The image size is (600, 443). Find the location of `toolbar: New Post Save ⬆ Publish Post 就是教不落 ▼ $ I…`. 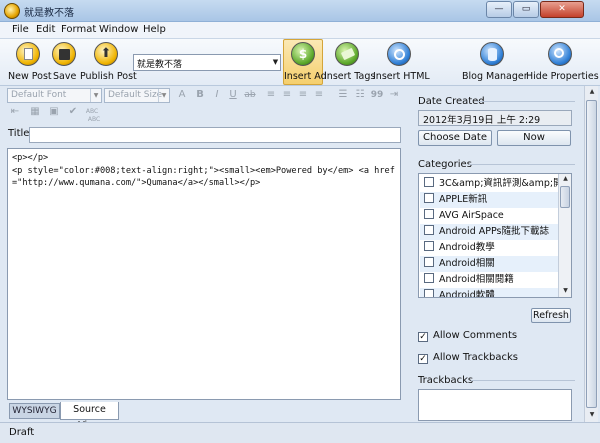

toolbar: New Post Save ⬆ Publish Post 就是教不落 ▼ $ I… is located at coordinates (300, 62).